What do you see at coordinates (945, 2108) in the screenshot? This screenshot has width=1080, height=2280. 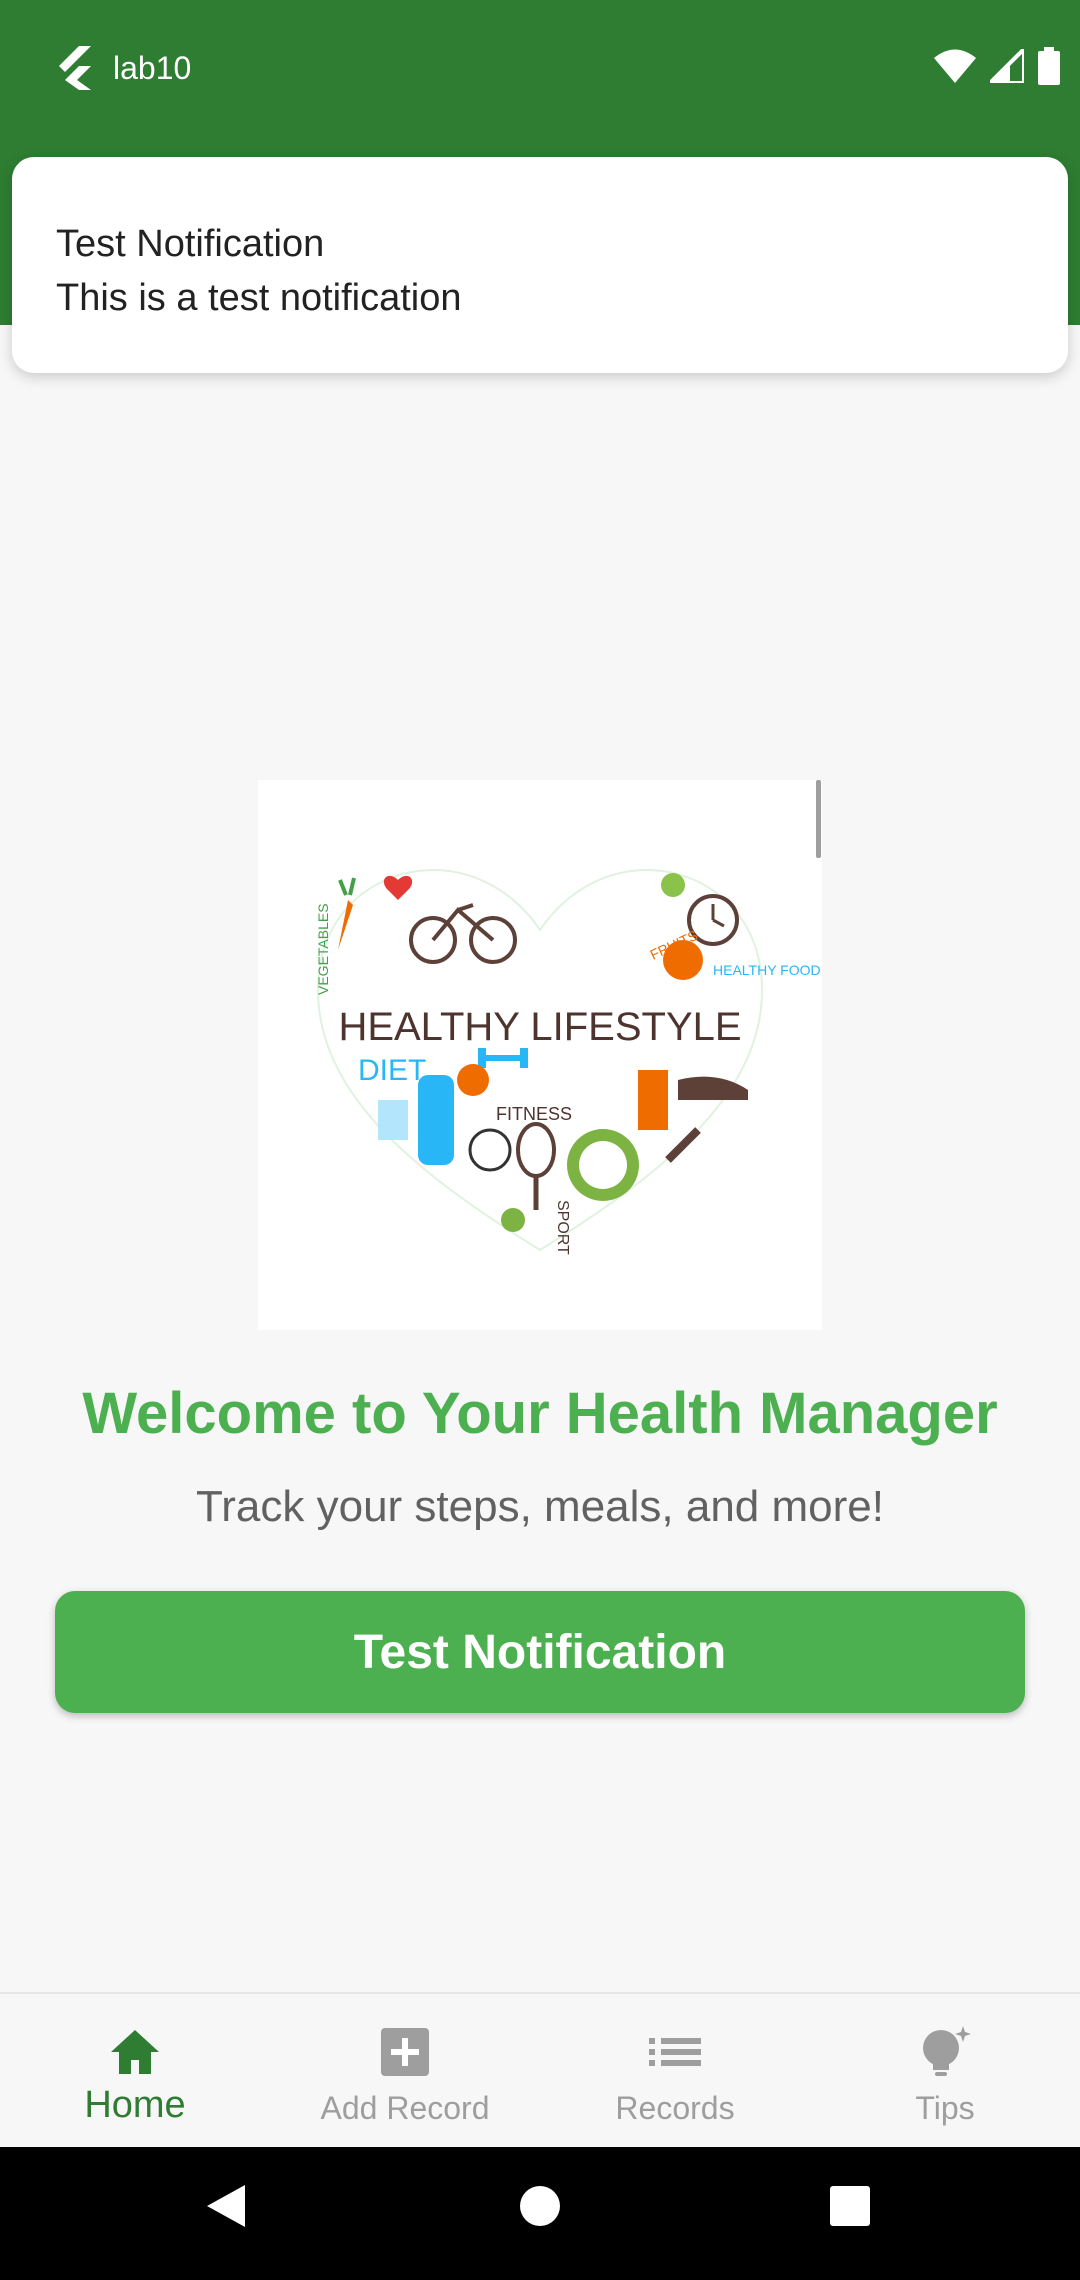 I see `nav-label-tips: Tips` at bounding box center [945, 2108].